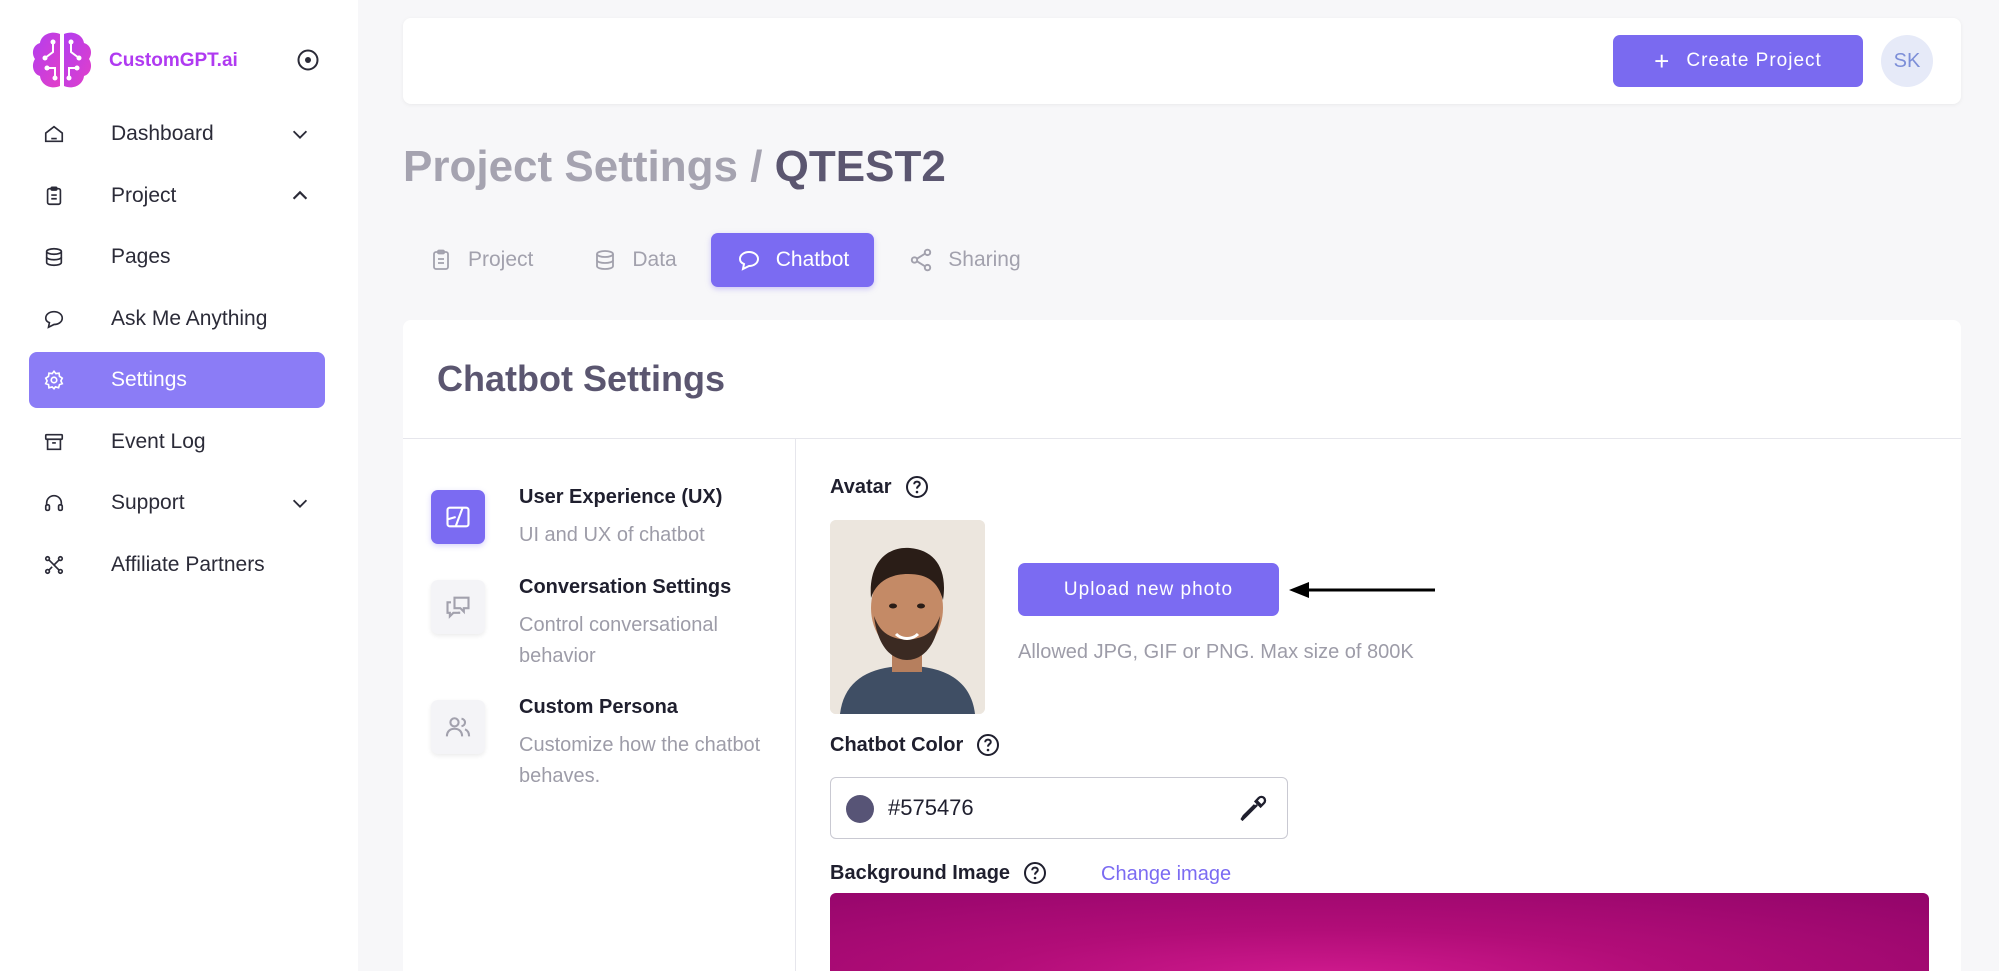 This screenshot has width=1999, height=971. Describe the element at coordinates (54, 442) in the screenshot. I see `archive-icon` at that location.